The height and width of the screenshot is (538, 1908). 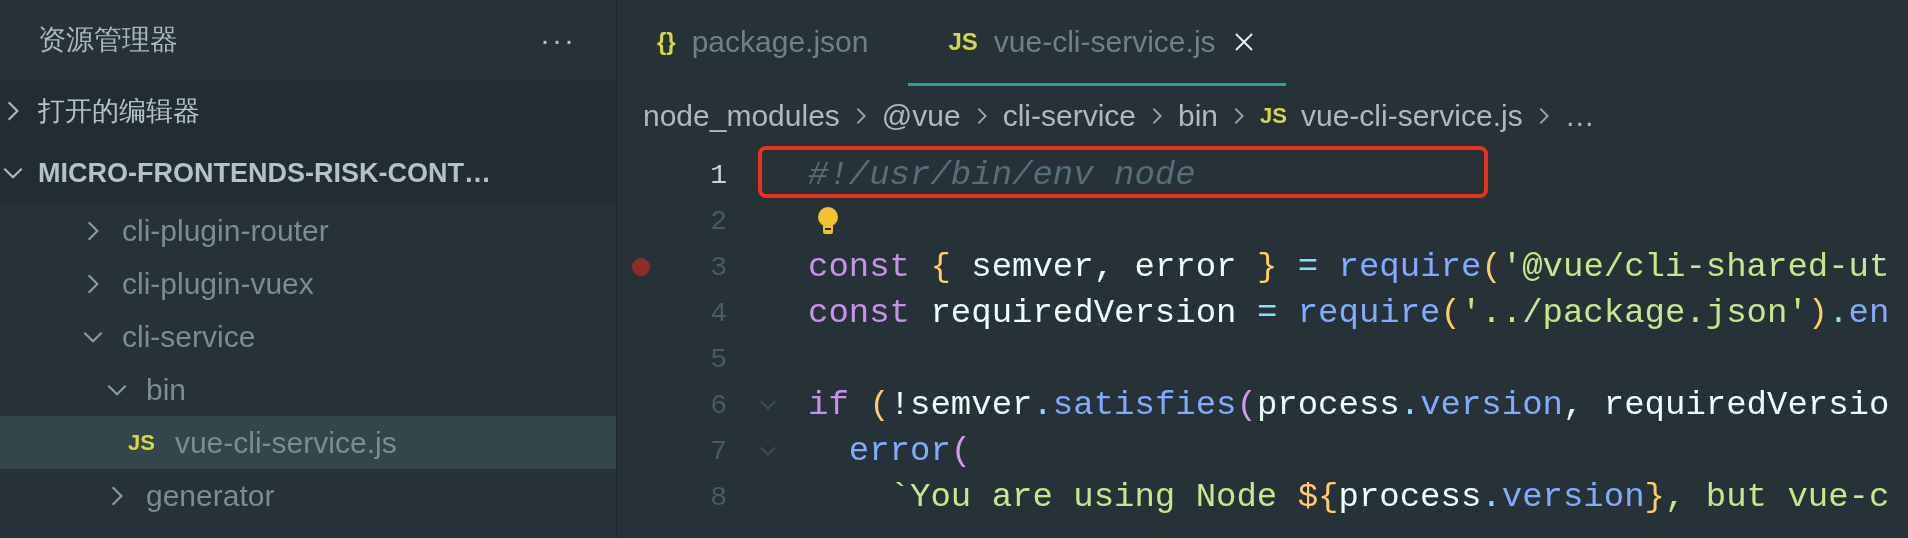 What do you see at coordinates (108, 40) in the screenshot?
I see `sidebar-title: 资源管理器` at bounding box center [108, 40].